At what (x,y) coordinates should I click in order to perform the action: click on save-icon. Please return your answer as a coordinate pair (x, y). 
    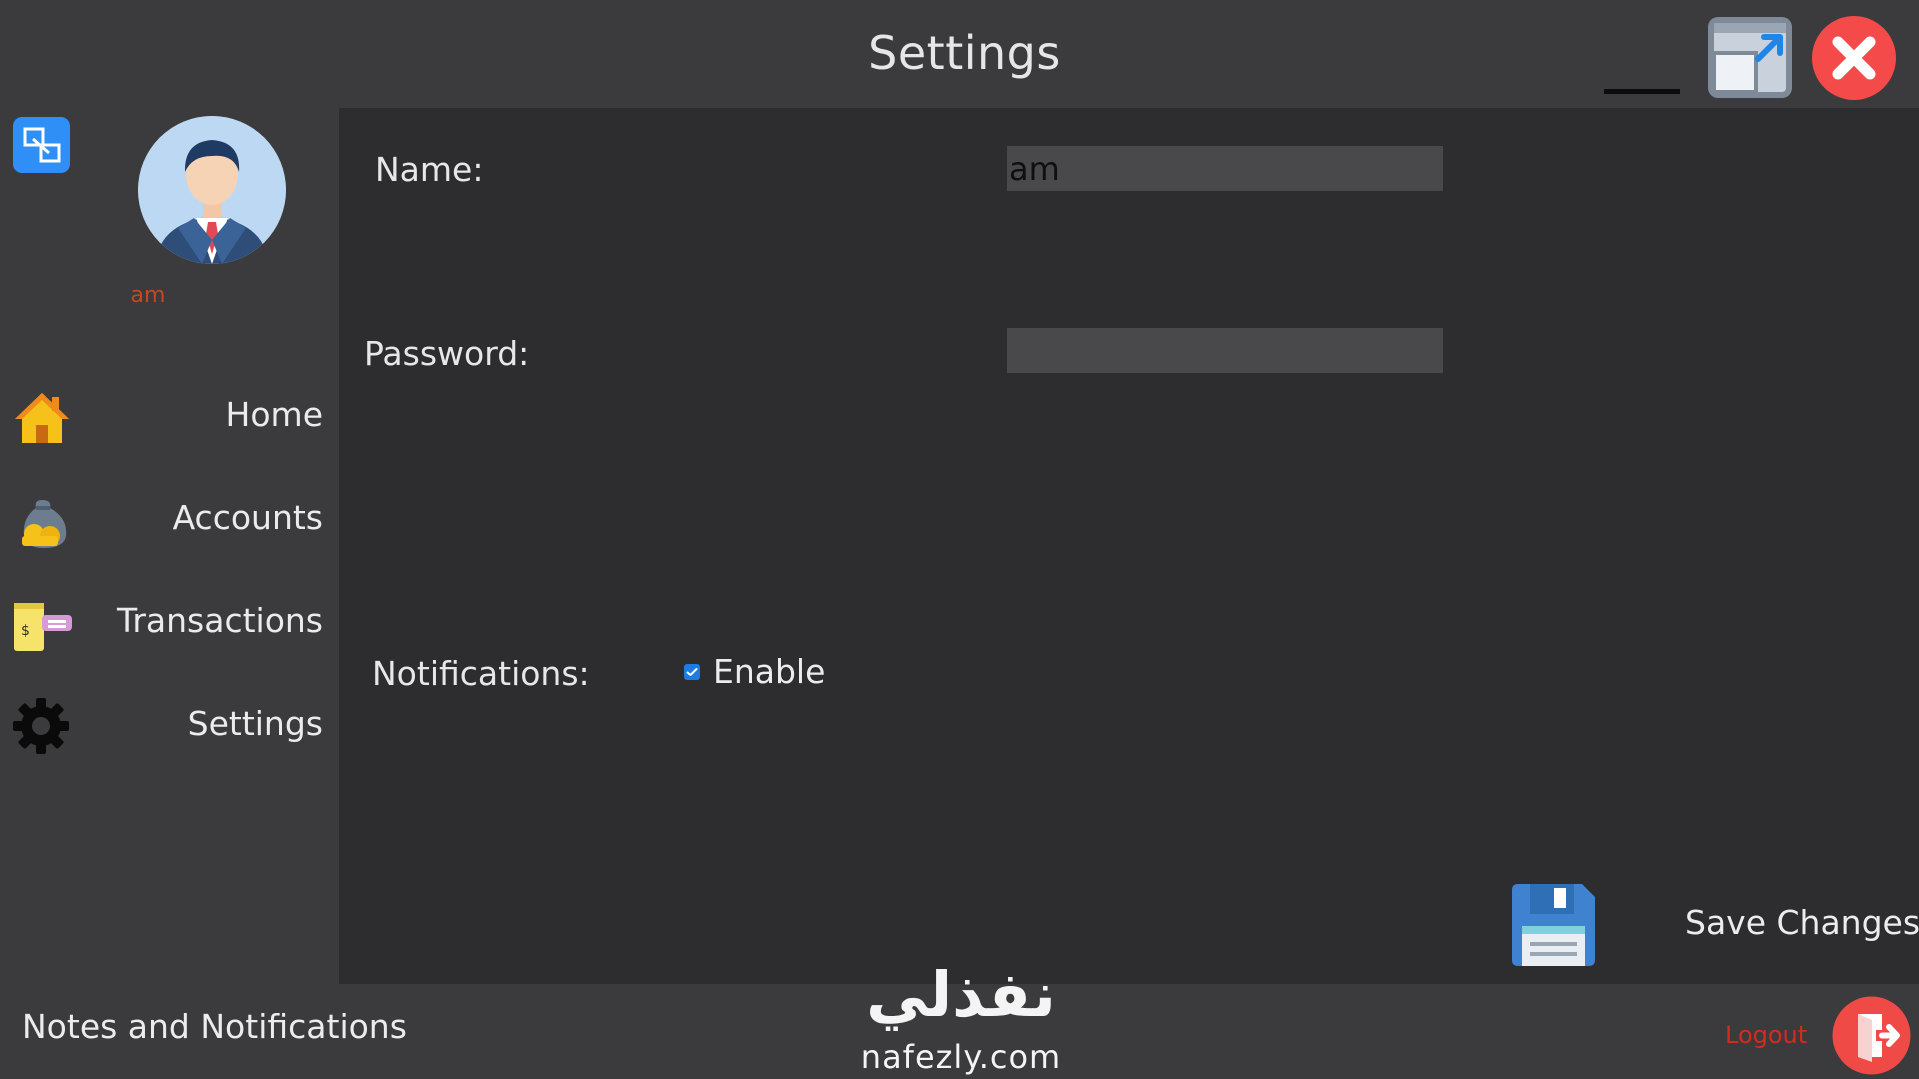
    Looking at the image, I should click on (1553, 925).